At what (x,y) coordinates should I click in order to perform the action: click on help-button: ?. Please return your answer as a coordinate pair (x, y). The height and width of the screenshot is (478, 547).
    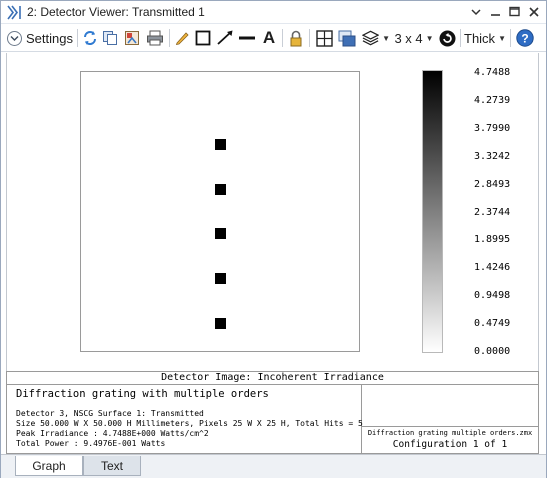
    Looking at the image, I should click on (524, 38).